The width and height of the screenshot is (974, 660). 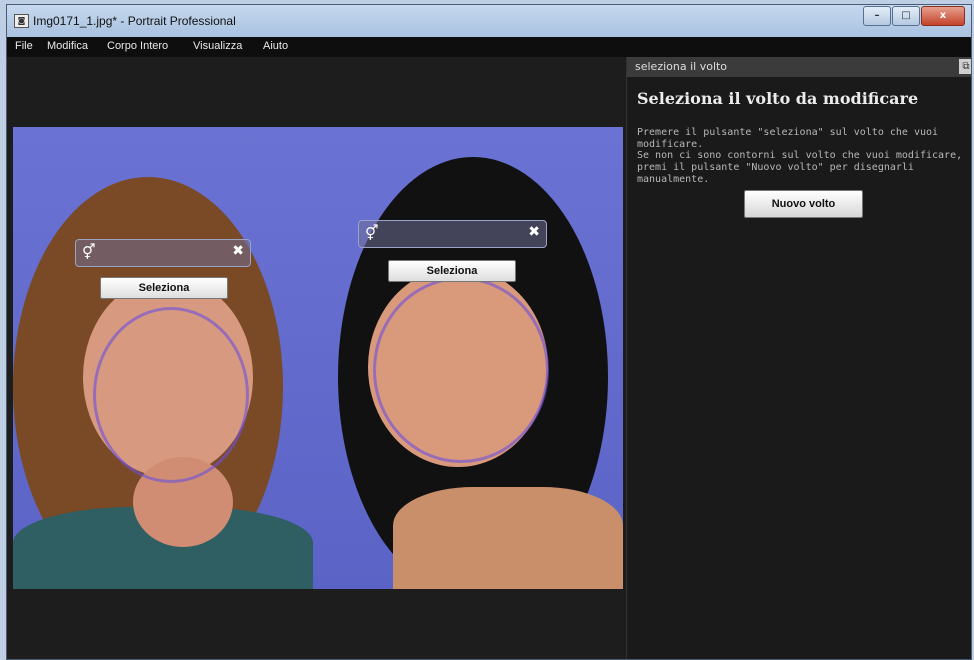 What do you see at coordinates (171, 395) in the screenshot?
I see `face-contour-left` at bounding box center [171, 395].